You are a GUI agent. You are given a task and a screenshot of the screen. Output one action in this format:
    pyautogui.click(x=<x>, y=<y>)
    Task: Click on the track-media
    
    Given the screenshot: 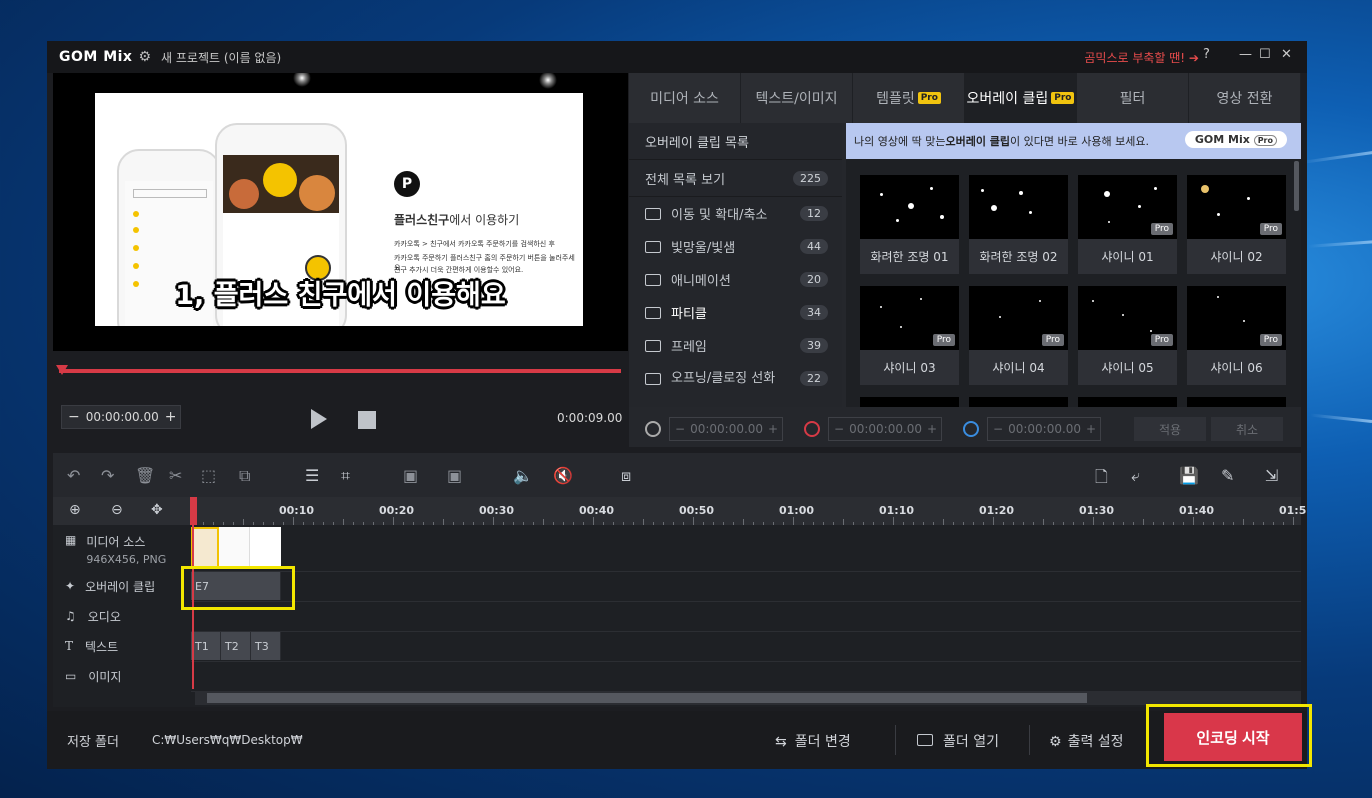 What is the action you would take?
    pyautogui.click(x=746, y=548)
    